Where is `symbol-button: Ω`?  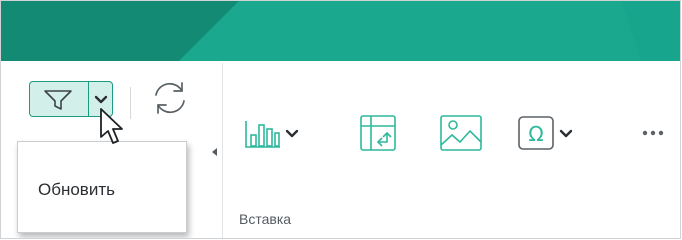 symbol-button: Ω is located at coordinates (546, 133).